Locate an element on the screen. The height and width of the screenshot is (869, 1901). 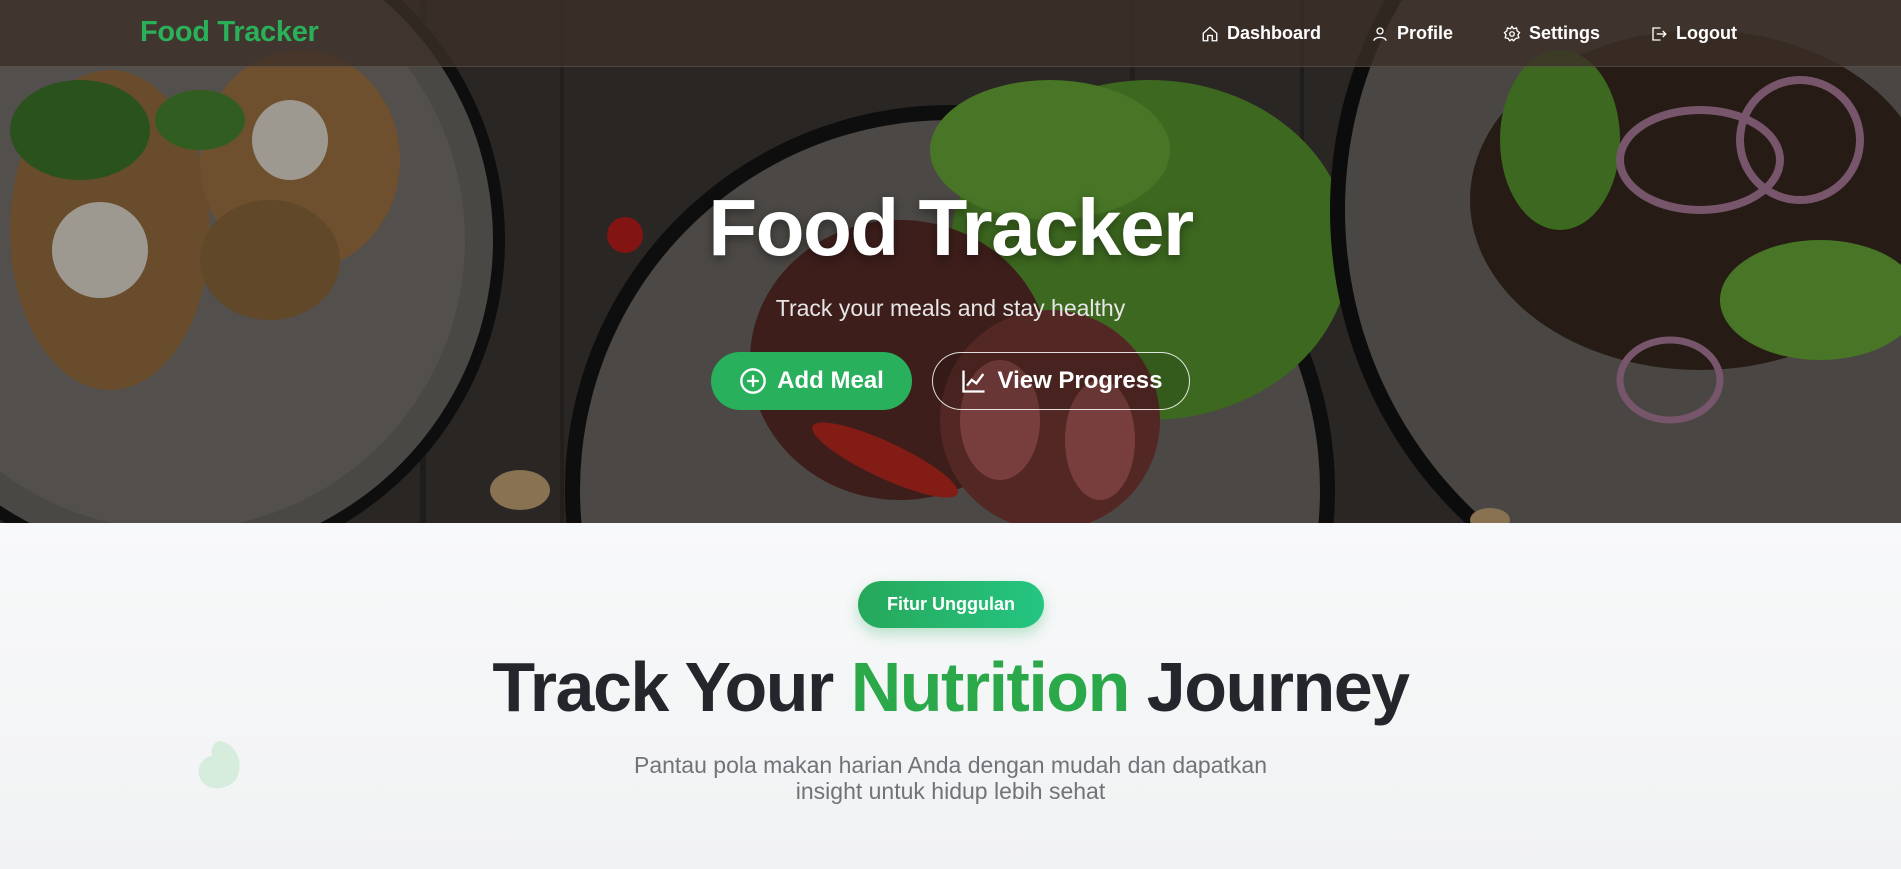
nav-item-label: Logout is located at coordinates (1706, 33).